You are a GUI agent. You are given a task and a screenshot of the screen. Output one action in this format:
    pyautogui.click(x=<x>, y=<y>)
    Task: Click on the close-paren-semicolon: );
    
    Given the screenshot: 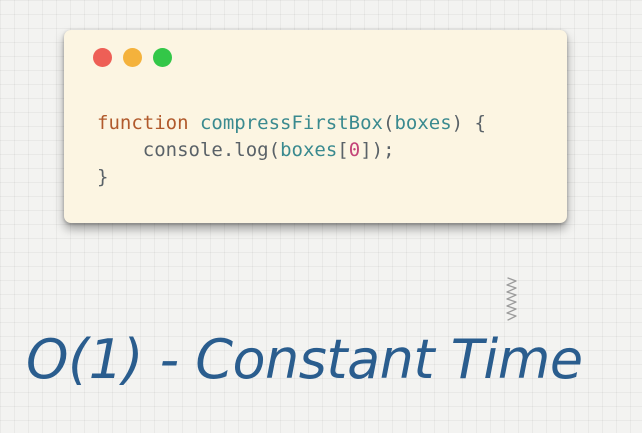 What is the action you would take?
    pyautogui.click(x=383, y=150)
    